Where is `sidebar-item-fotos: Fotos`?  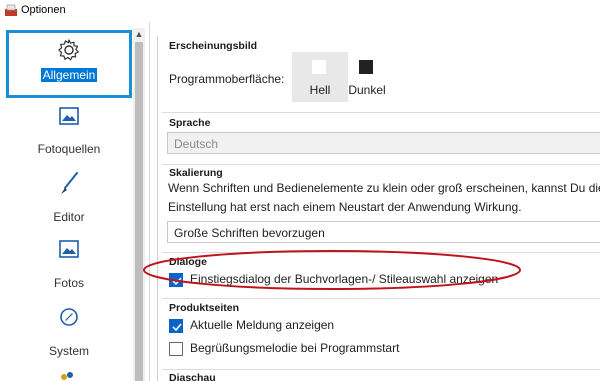
sidebar-item-fotos: Fotos is located at coordinates (69, 266).